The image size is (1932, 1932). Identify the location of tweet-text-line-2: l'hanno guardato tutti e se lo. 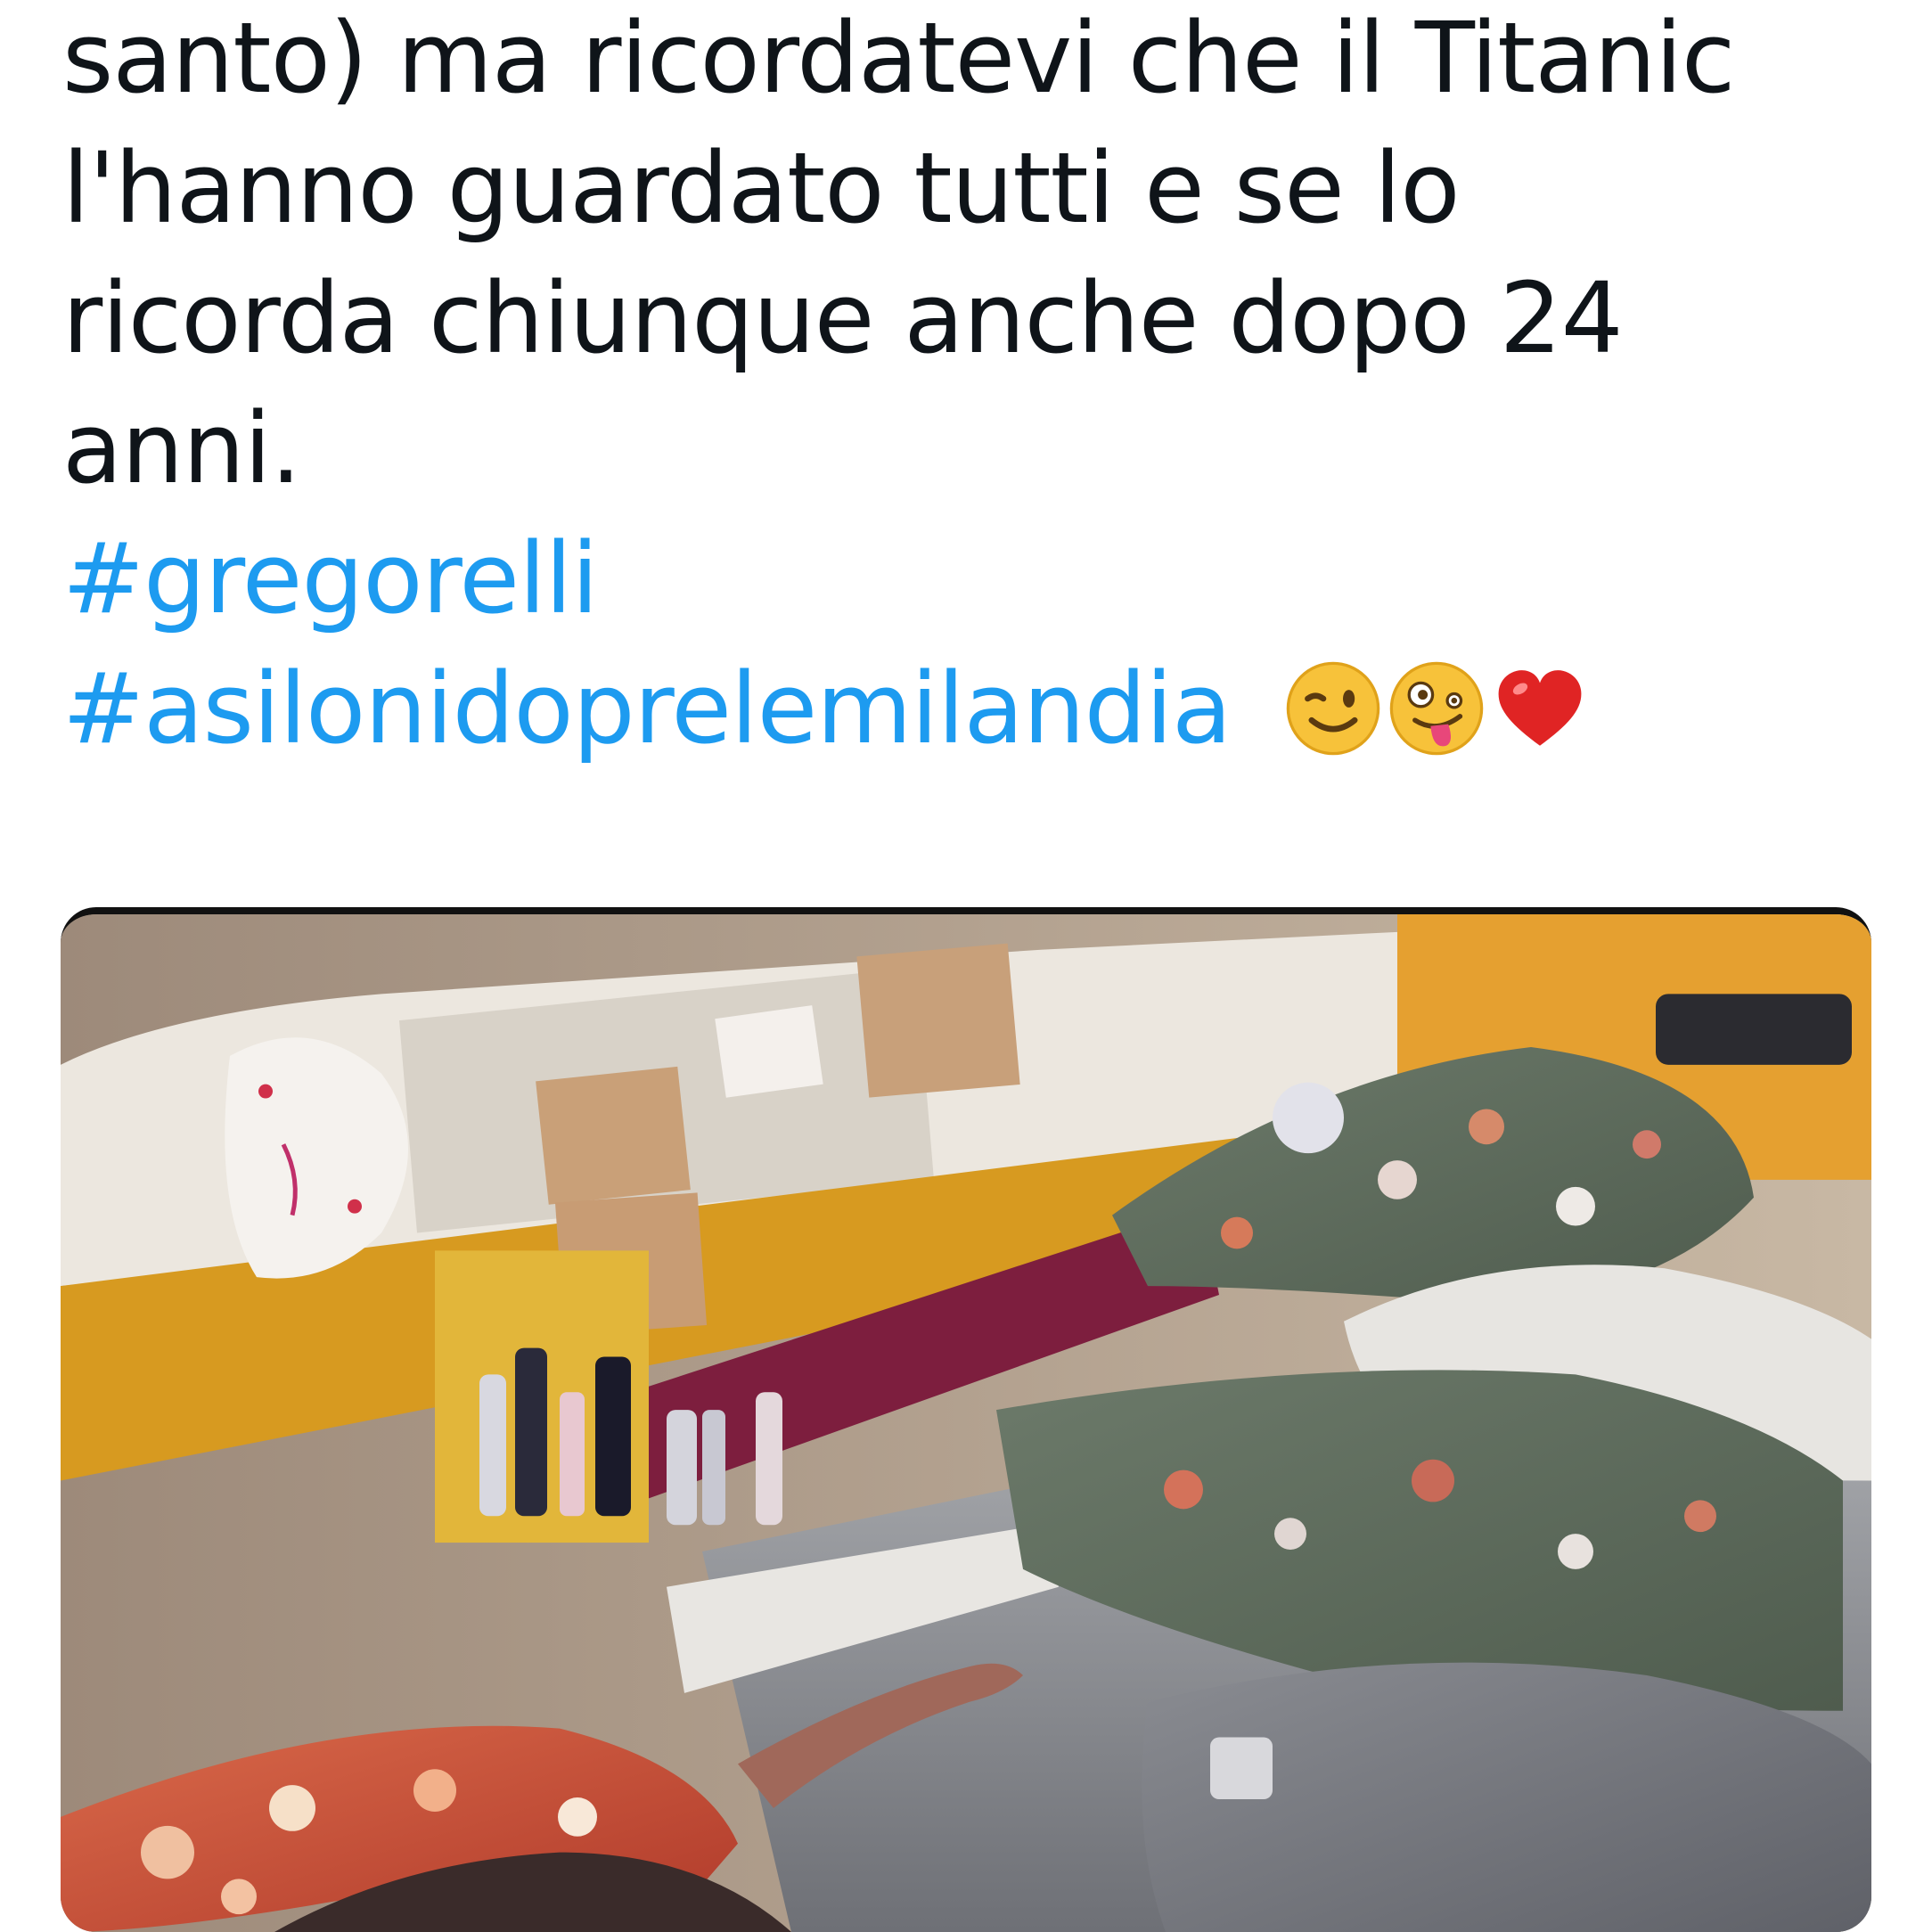
(761, 188).